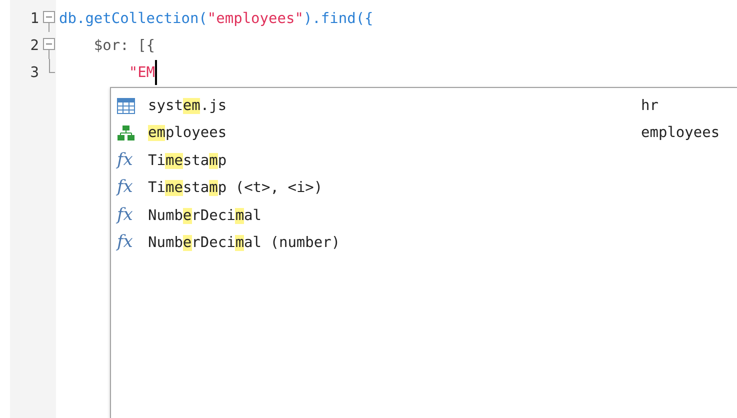 The height and width of the screenshot is (418, 737). What do you see at coordinates (126, 106) in the screenshot?
I see `table-icon` at bounding box center [126, 106].